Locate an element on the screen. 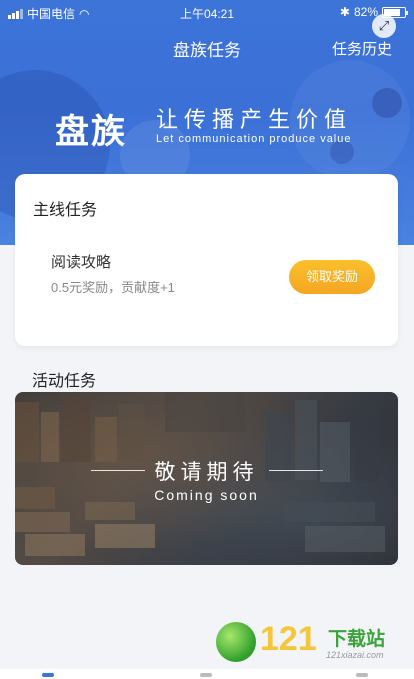 Image resolution: width=414 pixels, height=679 pixels. task-name: 阅读攻略 is located at coordinates (81, 262).